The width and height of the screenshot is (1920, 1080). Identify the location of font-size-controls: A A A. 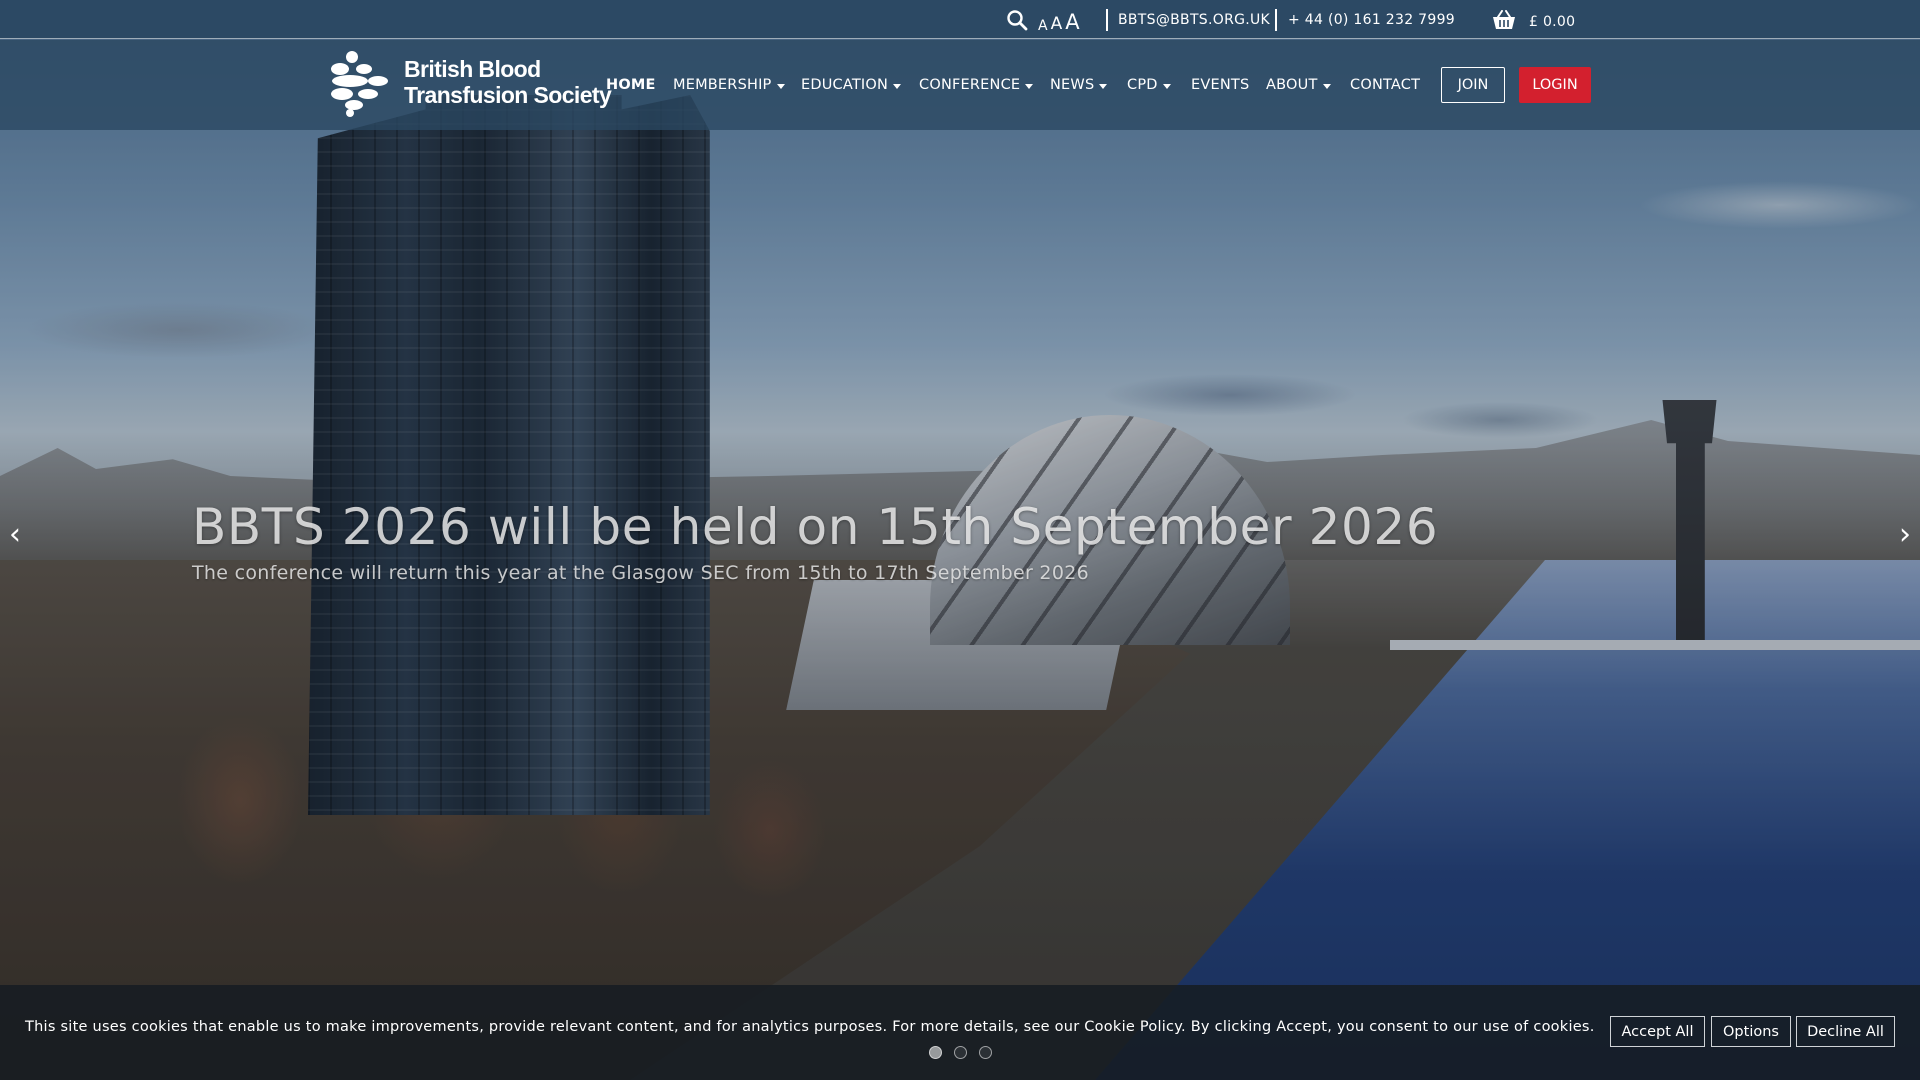
(1059, 20).